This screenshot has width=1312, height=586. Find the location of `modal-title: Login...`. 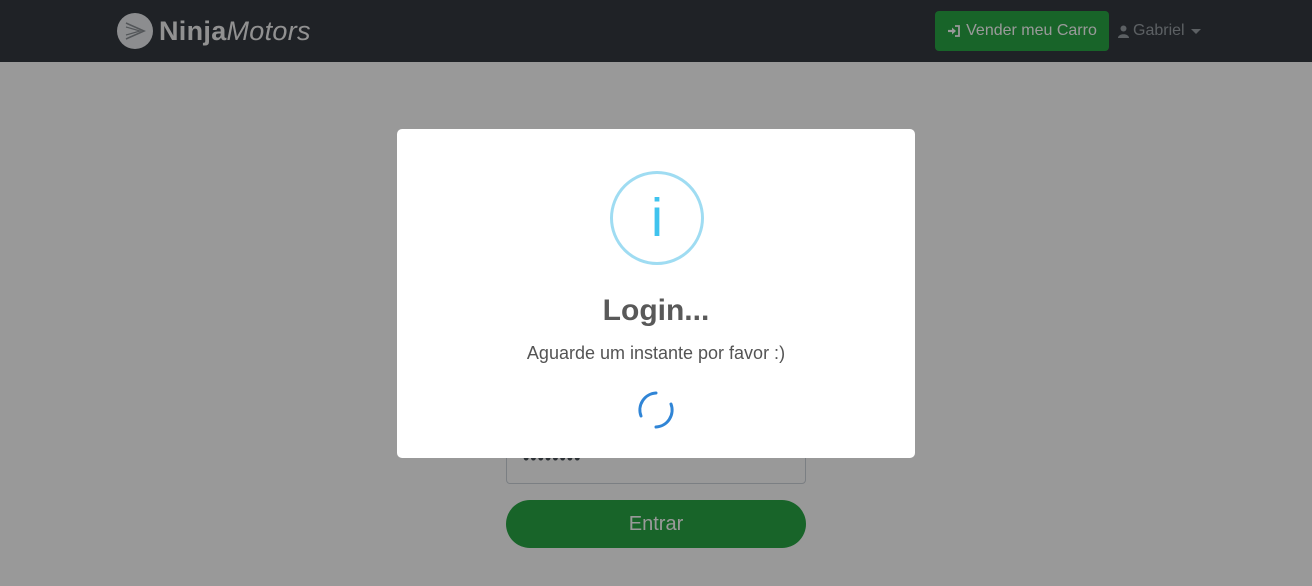

modal-title: Login... is located at coordinates (656, 310).